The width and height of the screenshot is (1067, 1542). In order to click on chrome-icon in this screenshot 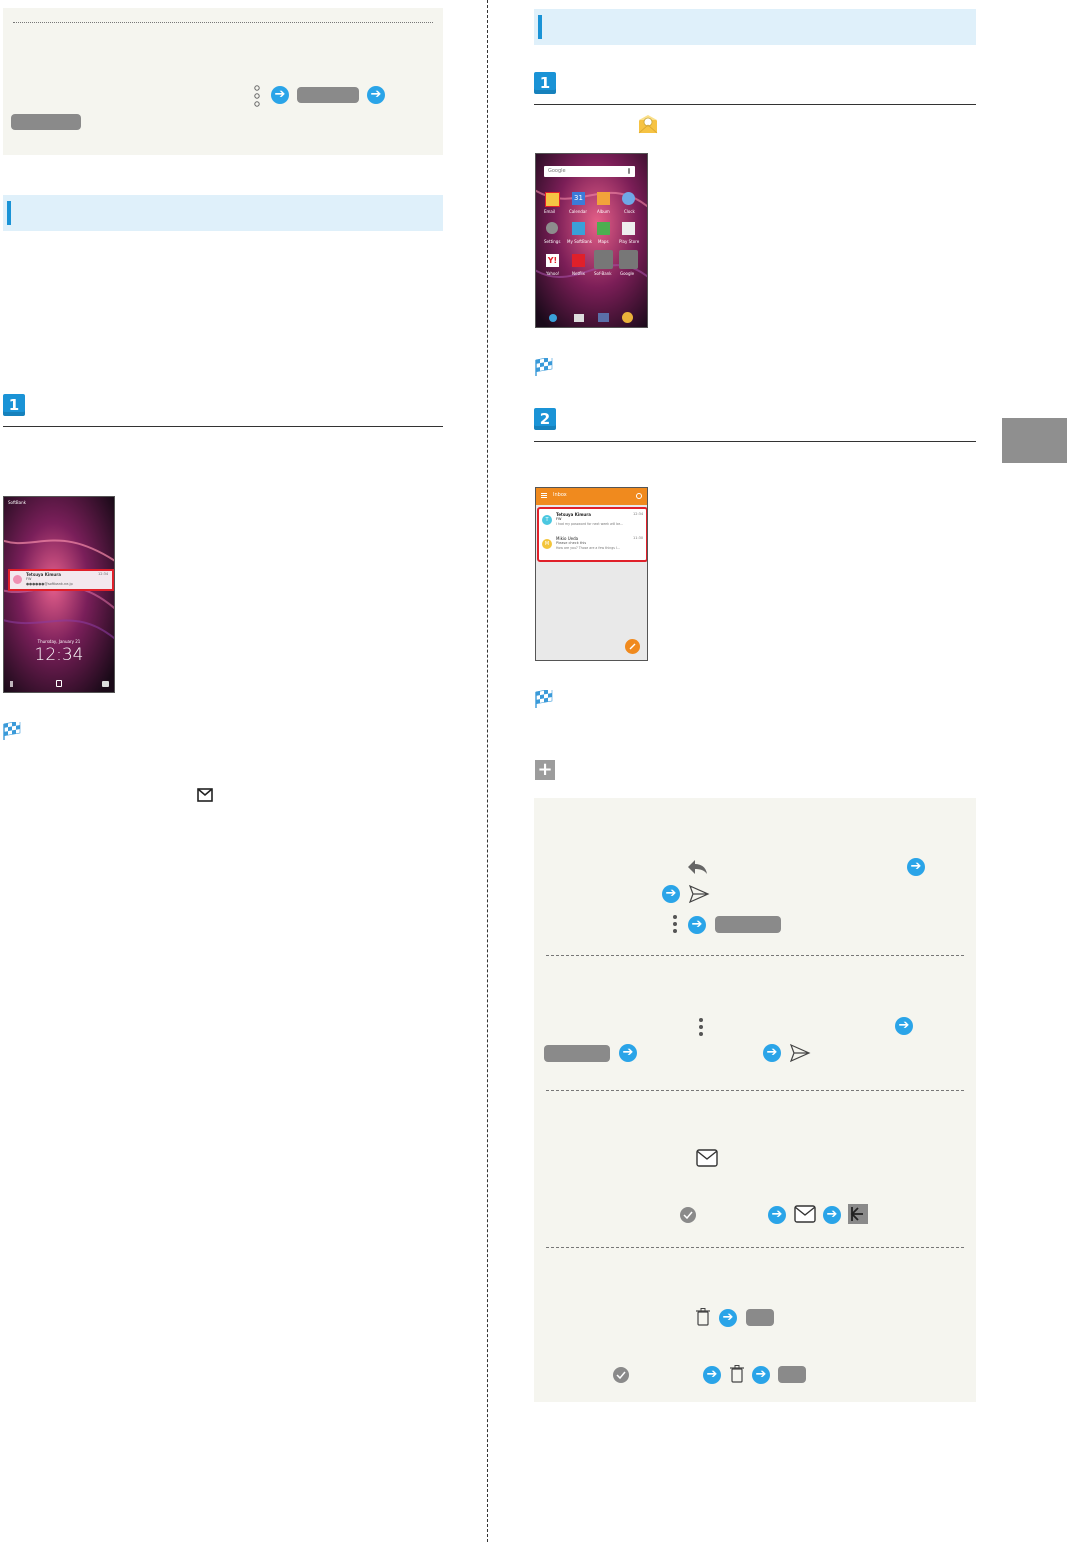, I will do `click(627, 317)`.